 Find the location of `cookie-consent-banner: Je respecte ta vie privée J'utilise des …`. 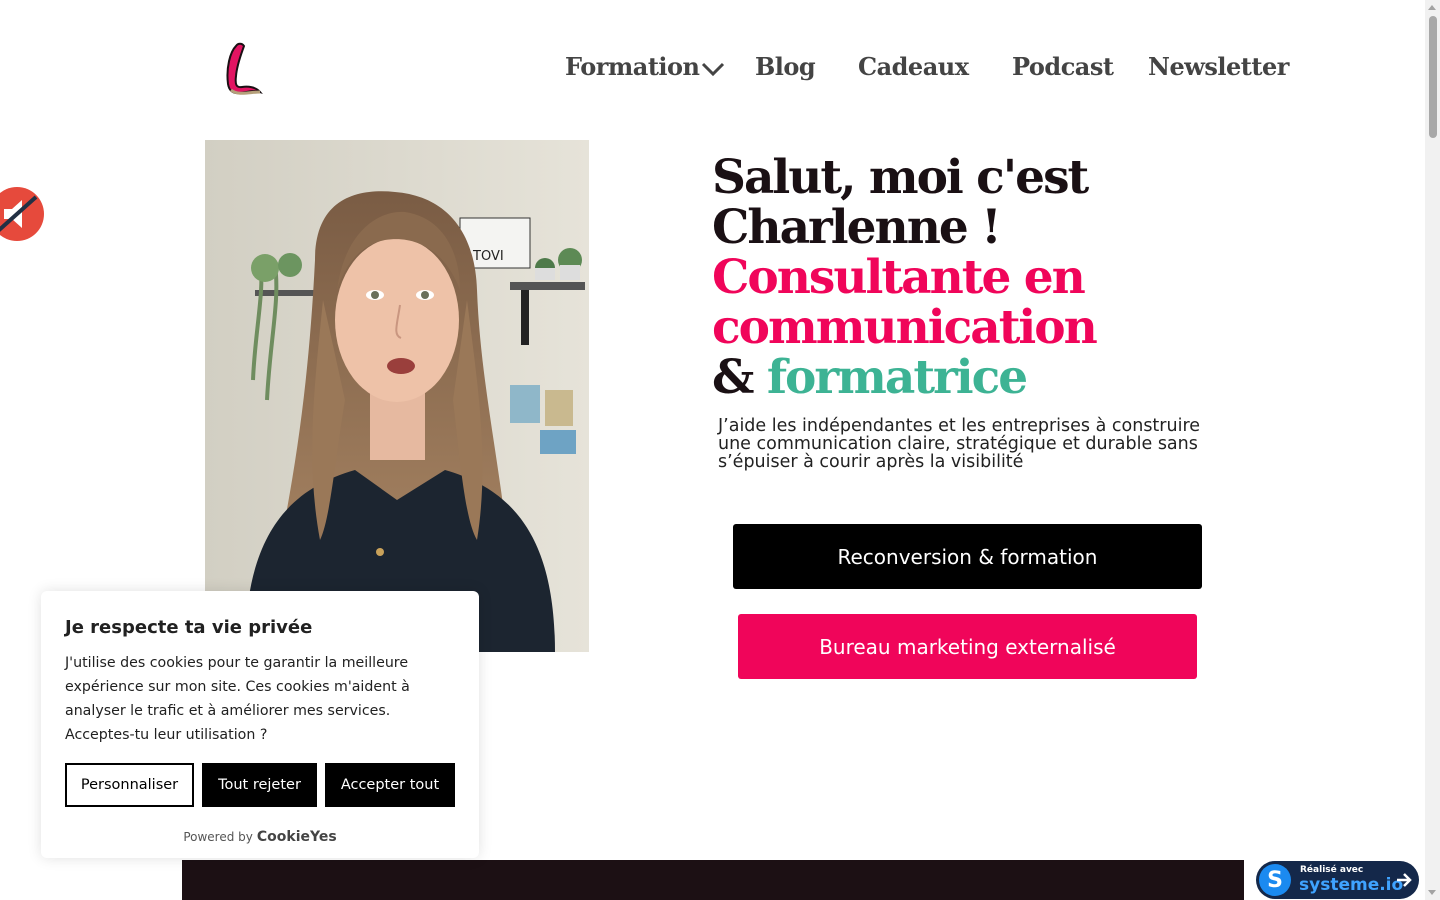

cookie-consent-banner: Je respecte ta vie privée J'utilise des … is located at coordinates (260, 724).